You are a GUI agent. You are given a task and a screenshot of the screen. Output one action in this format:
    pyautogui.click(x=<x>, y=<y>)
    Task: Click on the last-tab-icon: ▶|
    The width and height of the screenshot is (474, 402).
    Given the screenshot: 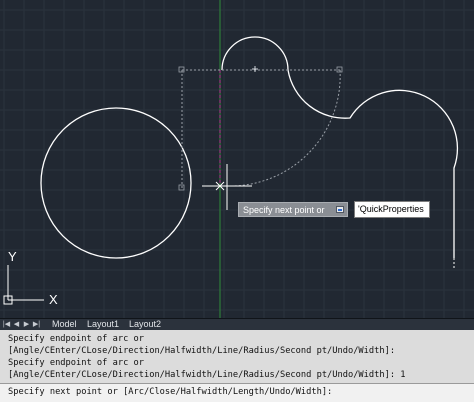 What is the action you would take?
    pyautogui.click(x=36, y=324)
    